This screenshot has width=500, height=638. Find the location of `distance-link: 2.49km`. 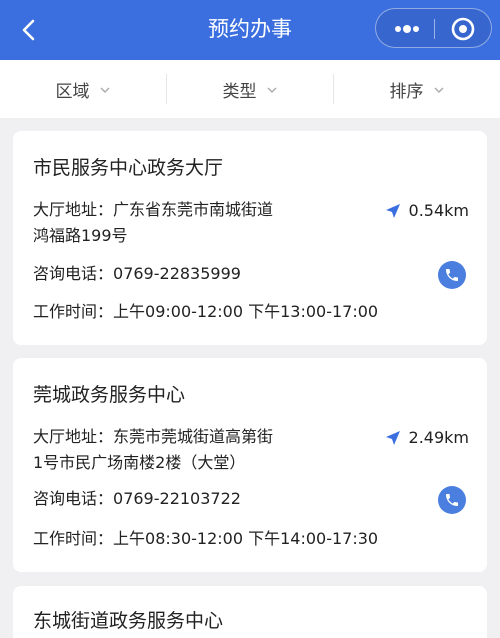

distance-link: 2.49km is located at coordinates (427, 437).